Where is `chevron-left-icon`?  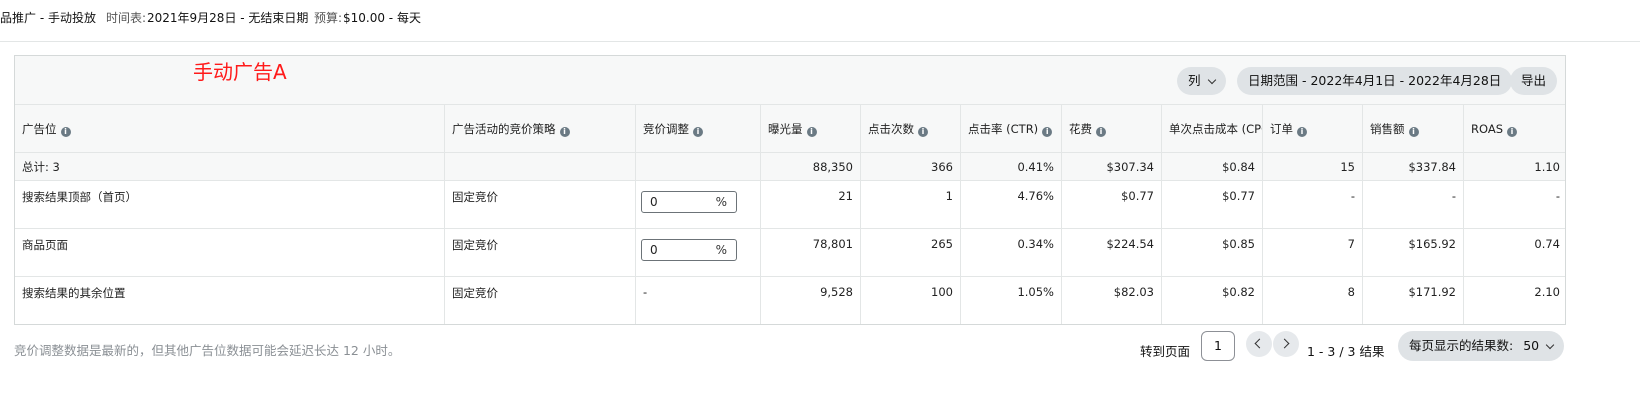 chevron-left-icon is located at coordinates (1259, 343).